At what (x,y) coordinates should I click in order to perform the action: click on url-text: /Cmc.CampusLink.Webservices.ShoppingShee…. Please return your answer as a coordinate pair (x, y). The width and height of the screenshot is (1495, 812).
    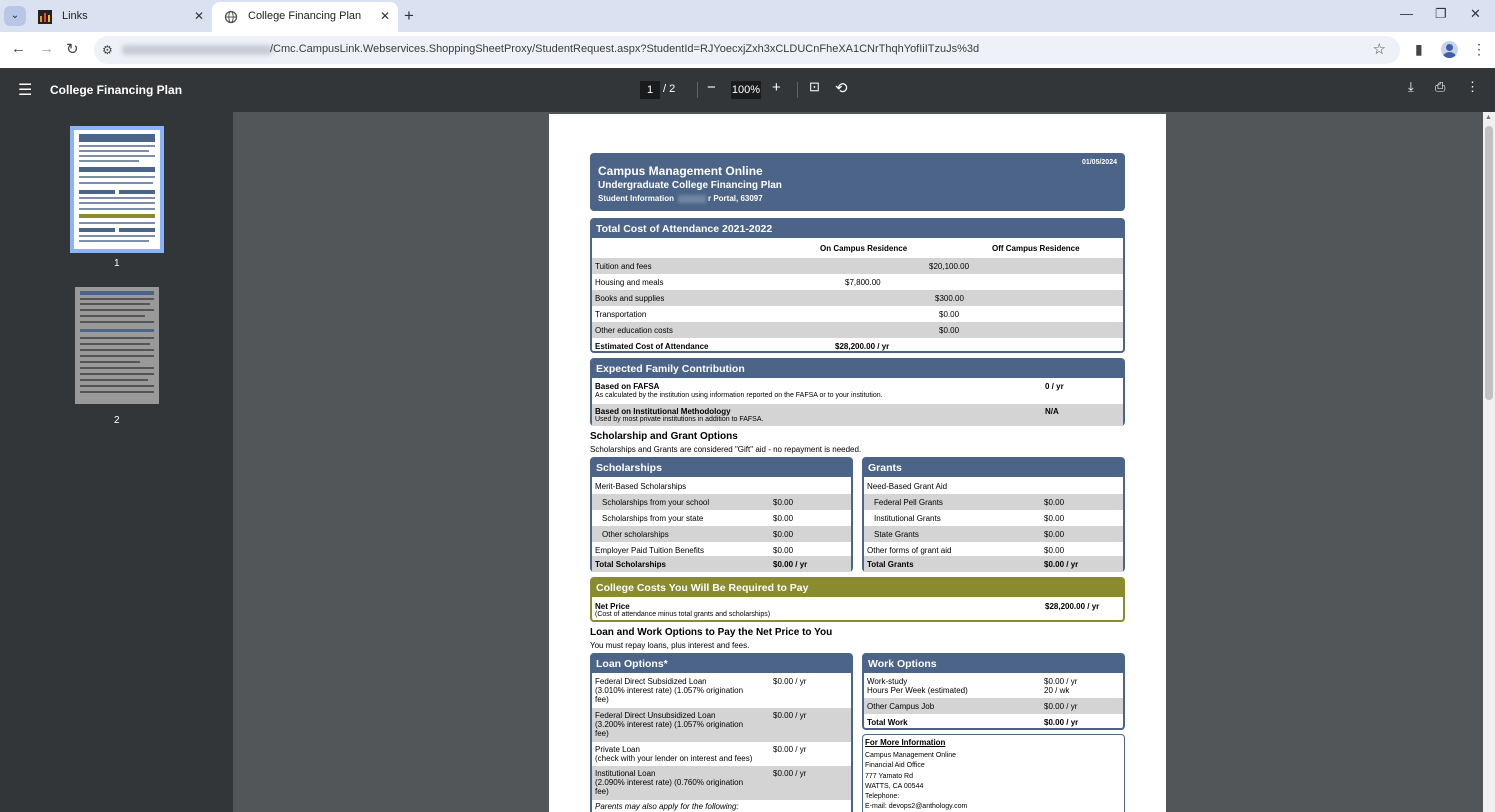
    Looking at the image, I should click on (625, 49).